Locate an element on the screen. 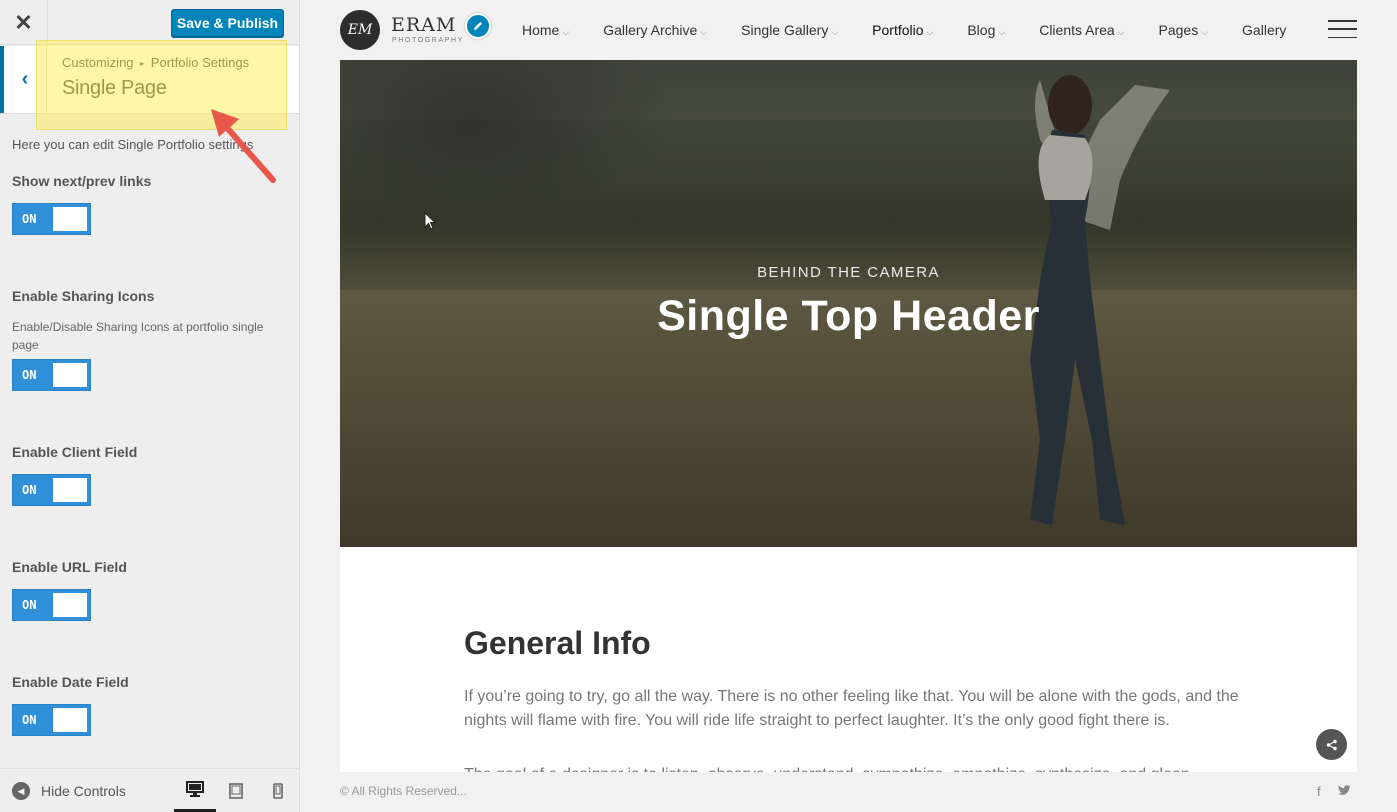 The width and height of the screenshot is (1397, 812). control-label-date-field: Enable Date Field is located at coordinates (70, 682).